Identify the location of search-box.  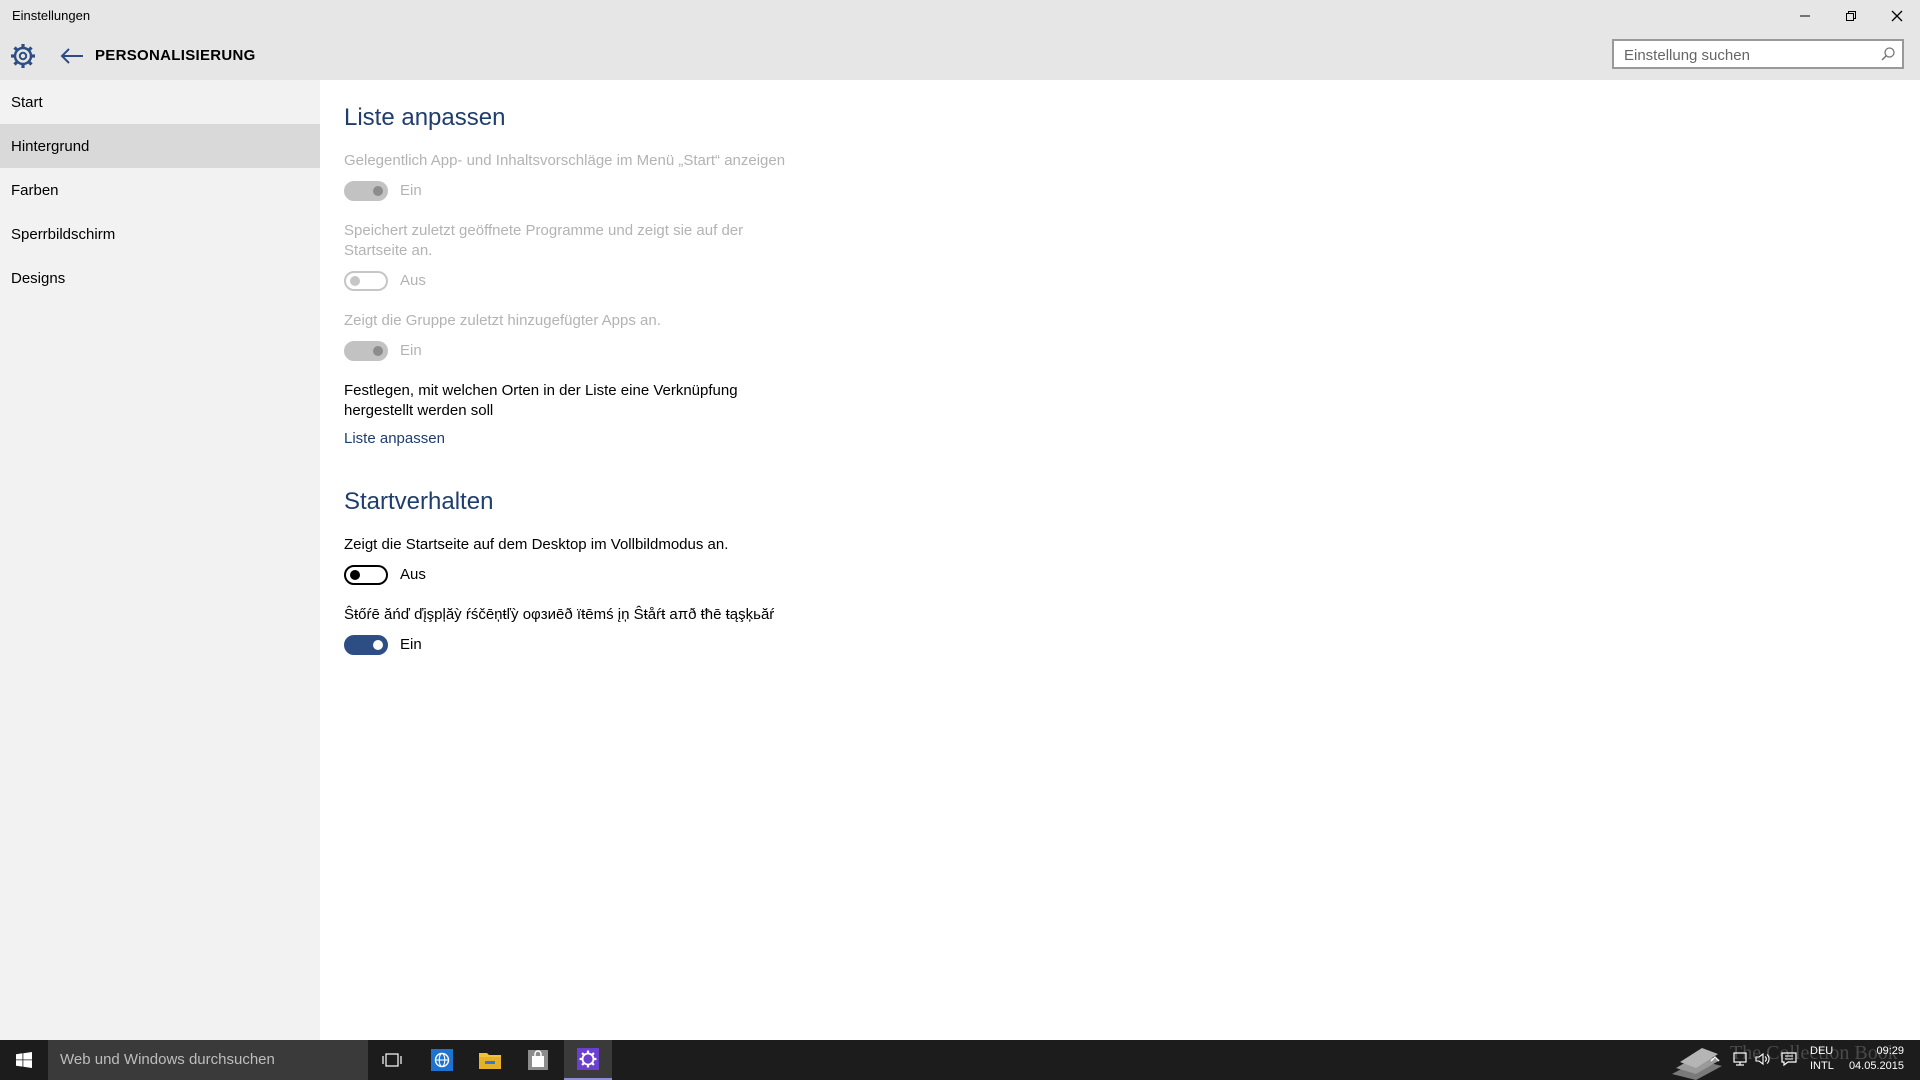
(1758, 54).